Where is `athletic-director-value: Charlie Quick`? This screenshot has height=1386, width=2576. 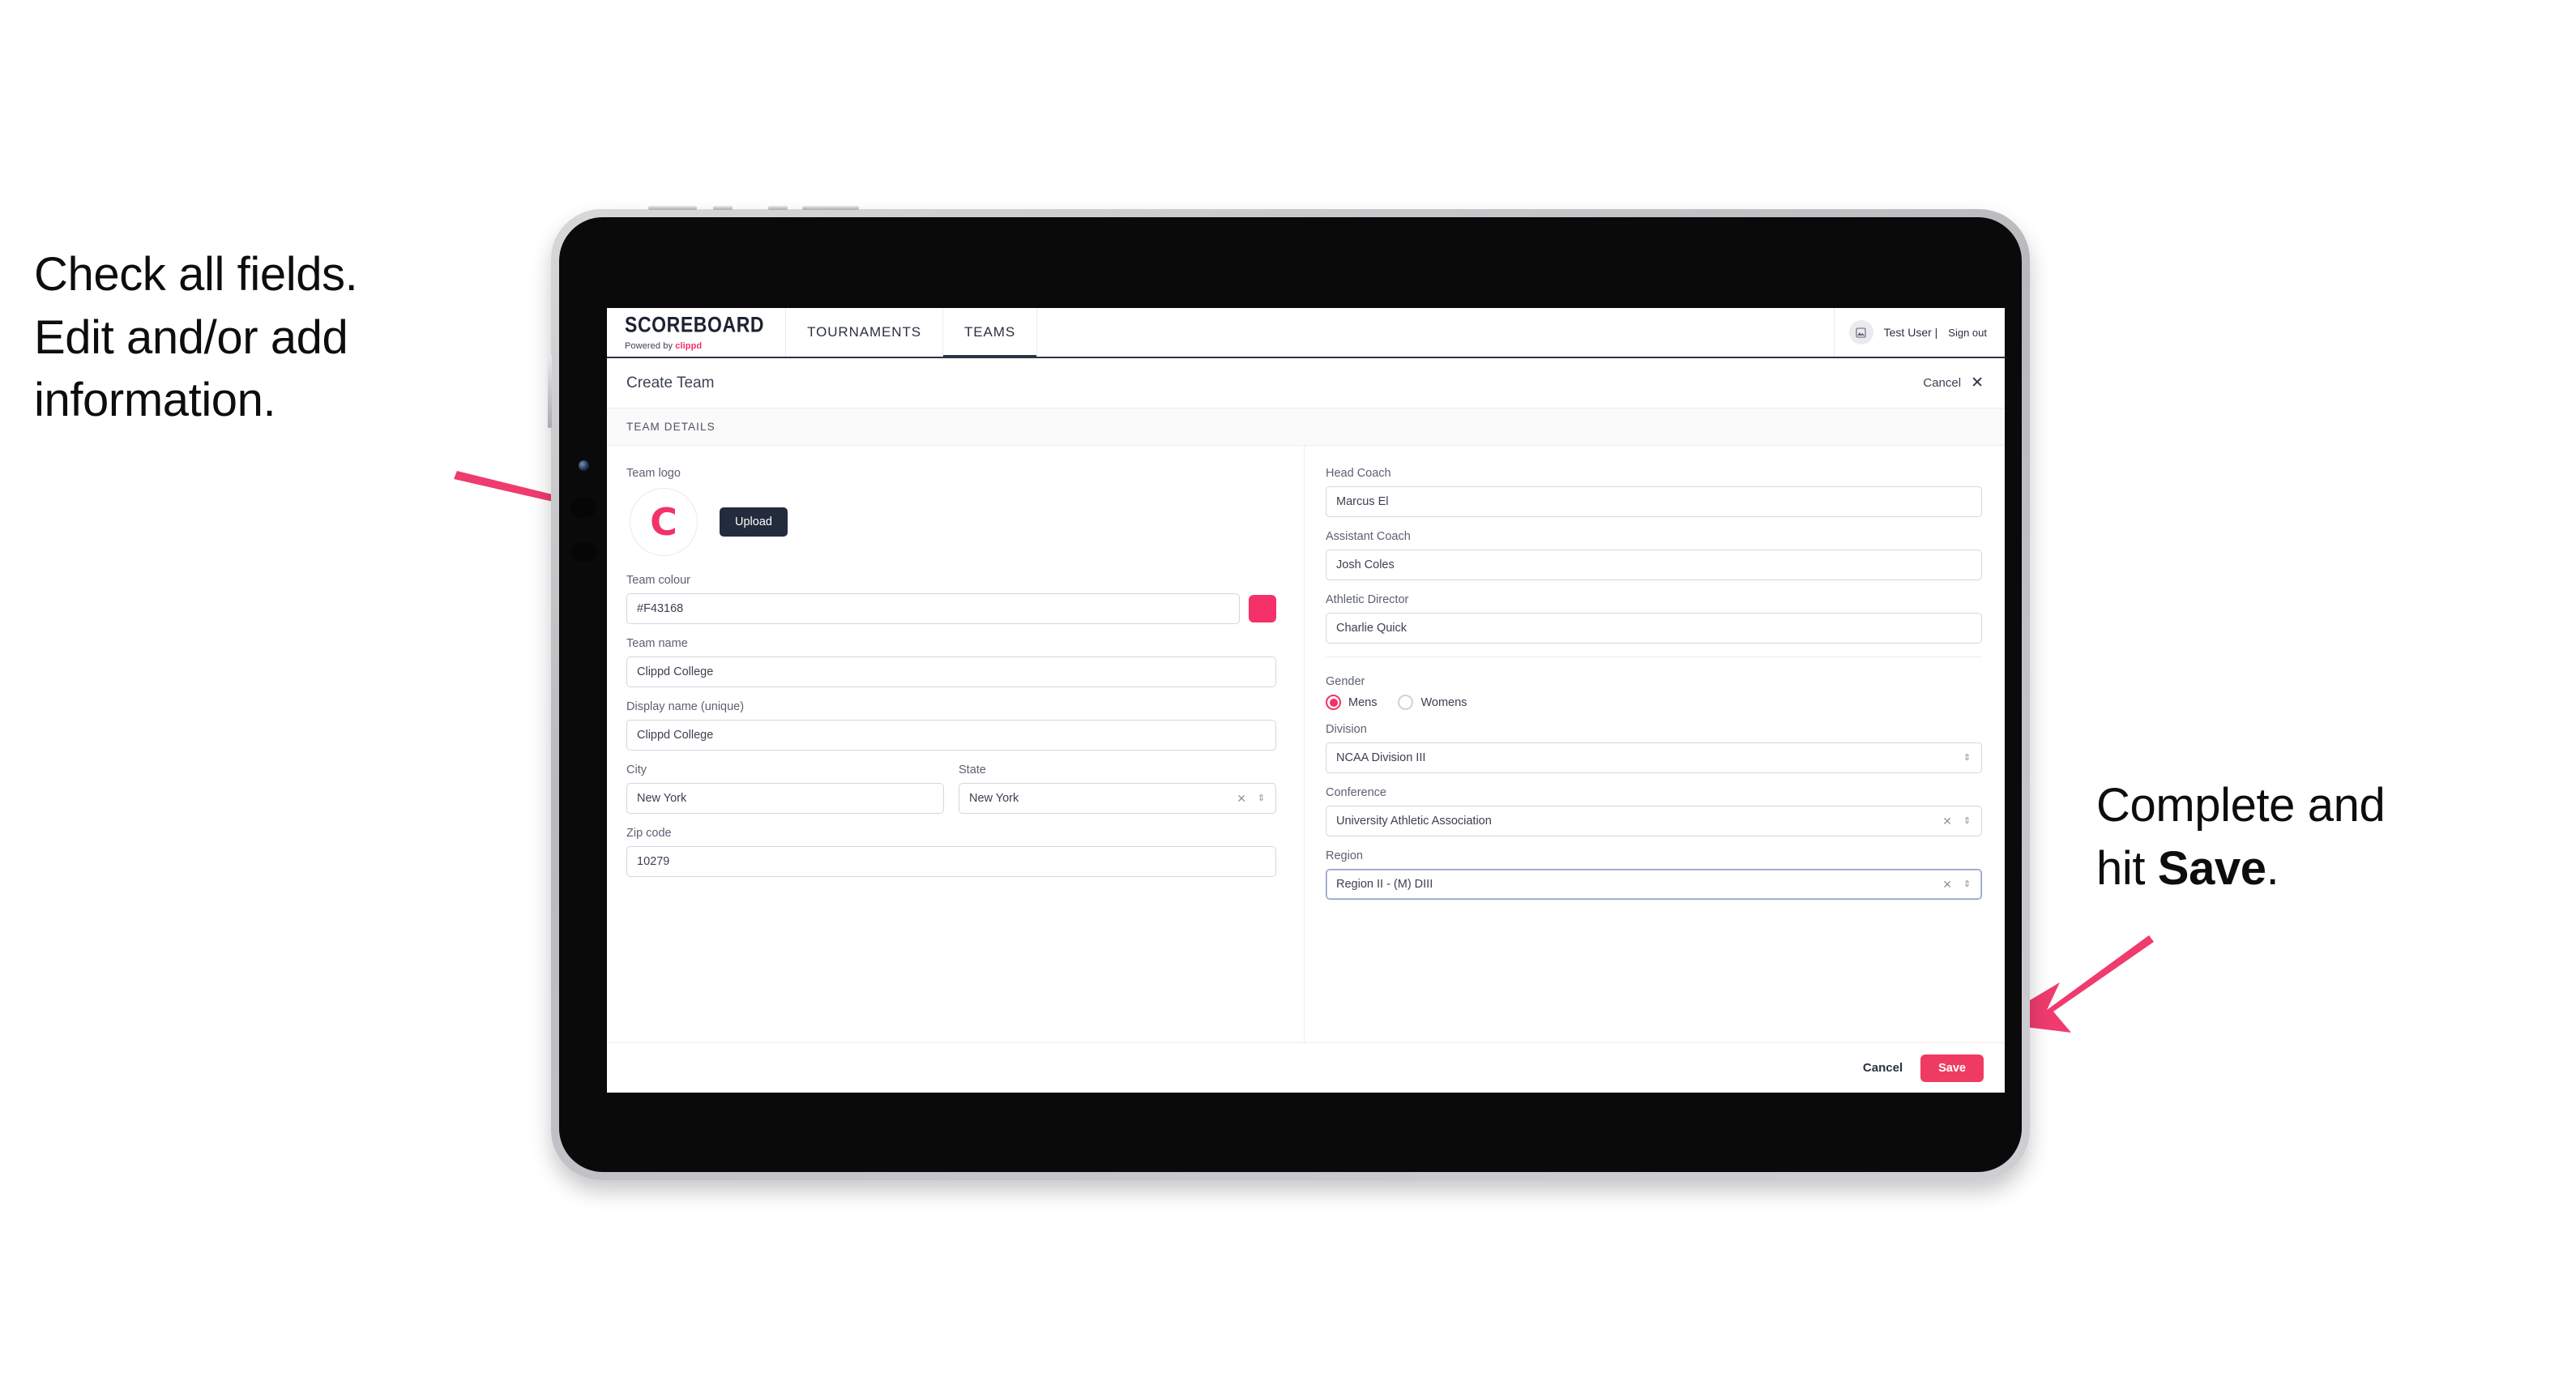
athletic-director-value: Charlie Quick is located at coordinates (1372, 628).